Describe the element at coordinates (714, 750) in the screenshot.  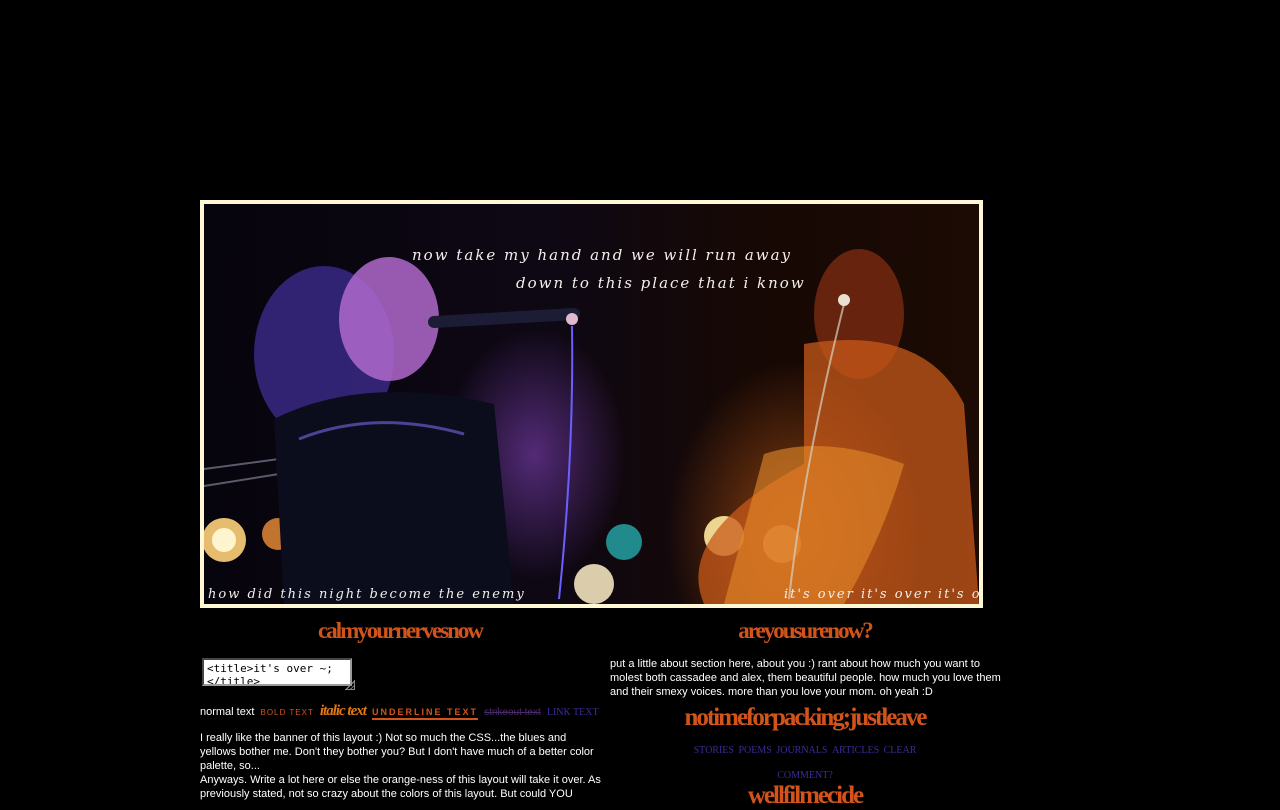
I see `nav-link-stories: STORIES` at that location.